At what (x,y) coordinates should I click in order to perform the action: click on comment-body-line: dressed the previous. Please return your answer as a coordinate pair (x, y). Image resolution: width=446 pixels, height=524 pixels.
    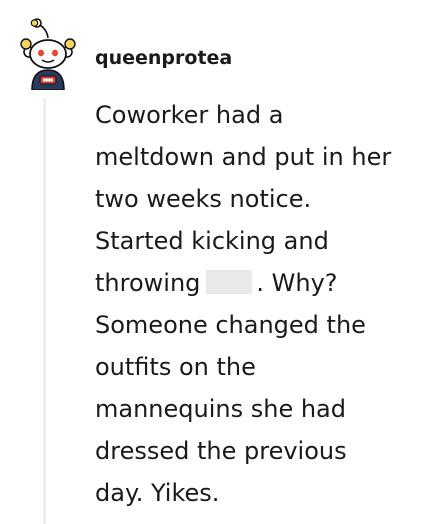
    Looking at the image, I should click on (221, 451).